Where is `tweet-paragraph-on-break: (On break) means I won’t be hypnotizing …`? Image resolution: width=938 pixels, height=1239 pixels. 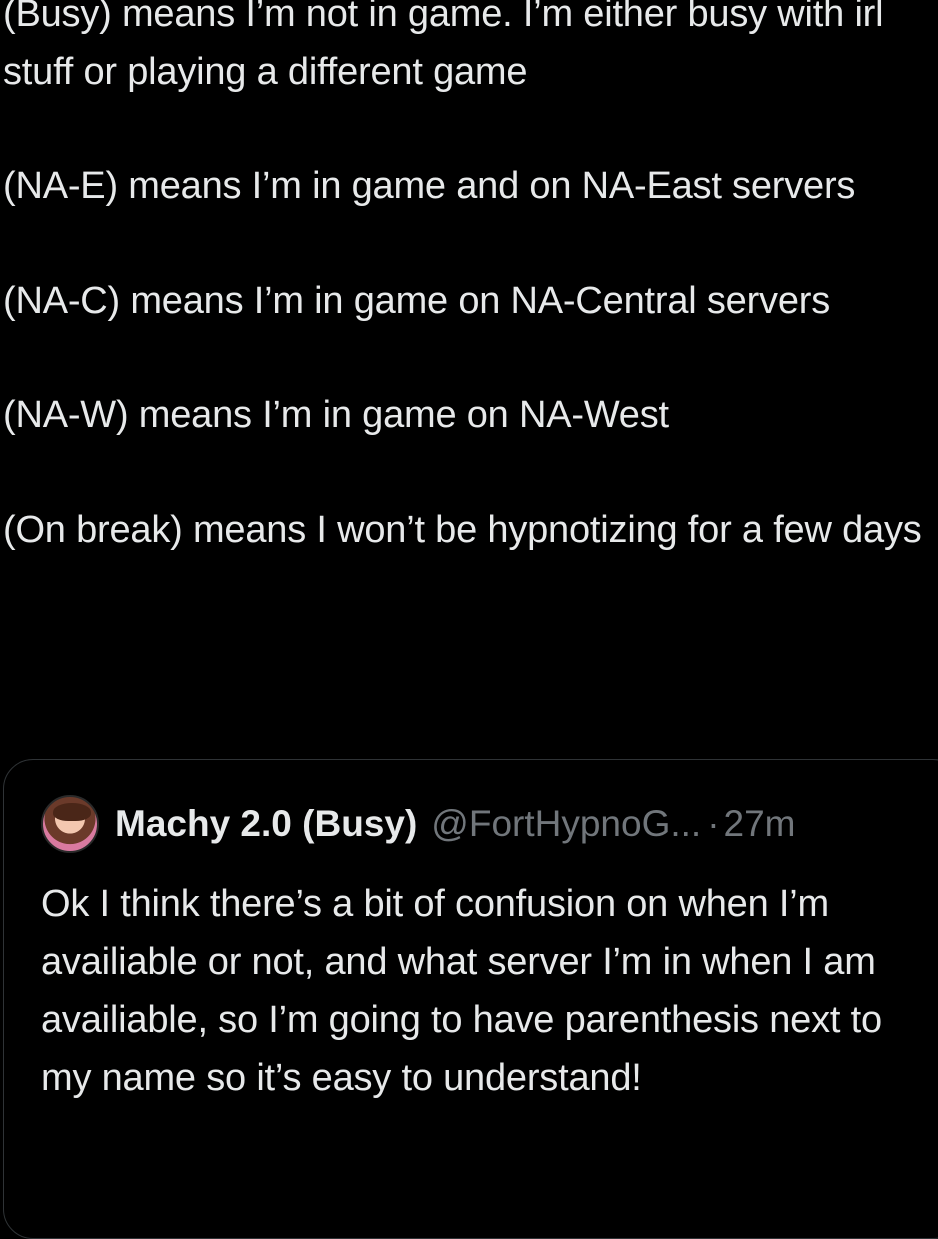
tweet-paragraph-on-break: (On break) means I won’t be hypnotizing … is located at coordinates (462, 529).